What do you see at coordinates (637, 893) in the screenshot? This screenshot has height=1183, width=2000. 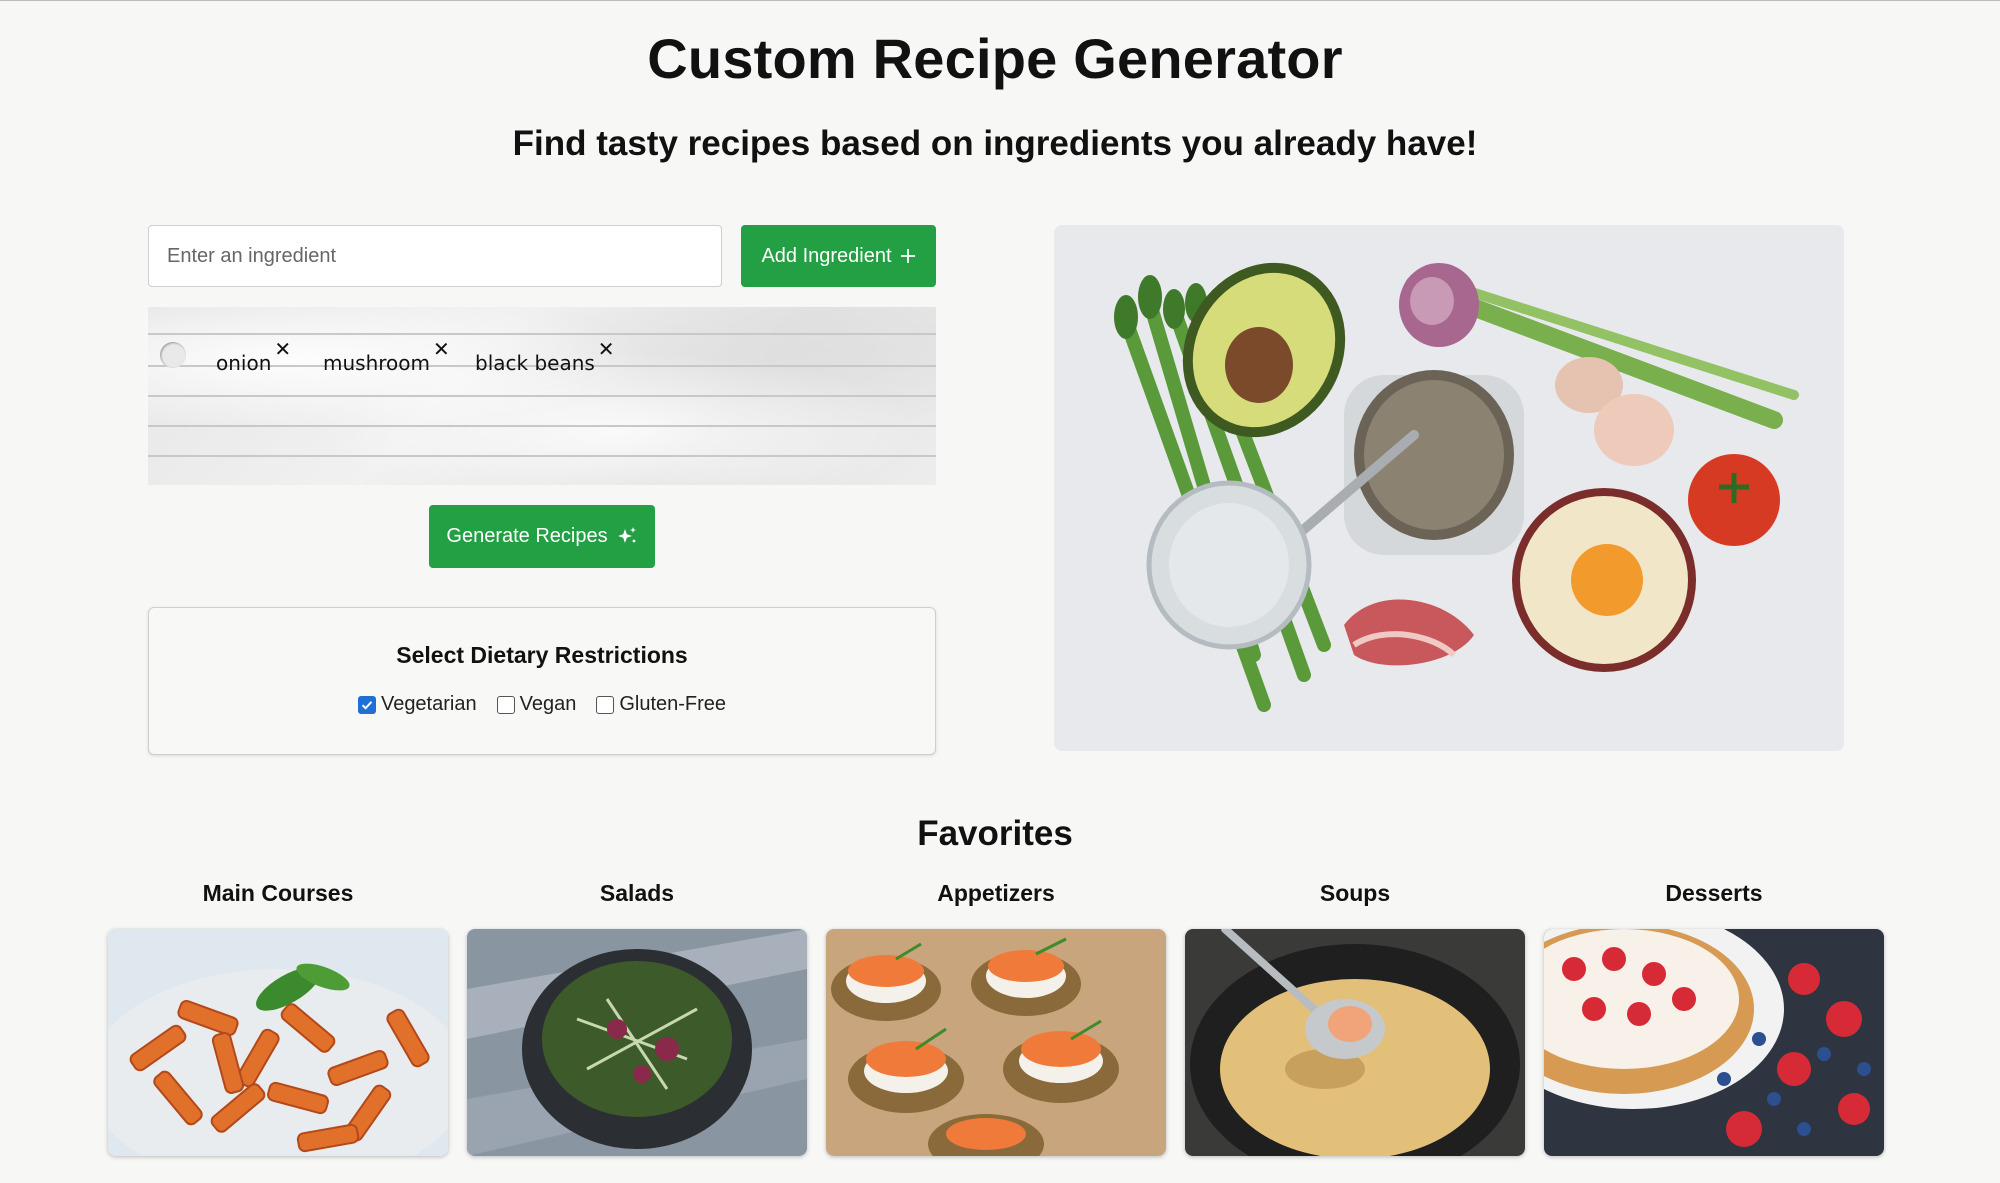 I see `category-label-salads: Salads` at bounding box center [637, 893].